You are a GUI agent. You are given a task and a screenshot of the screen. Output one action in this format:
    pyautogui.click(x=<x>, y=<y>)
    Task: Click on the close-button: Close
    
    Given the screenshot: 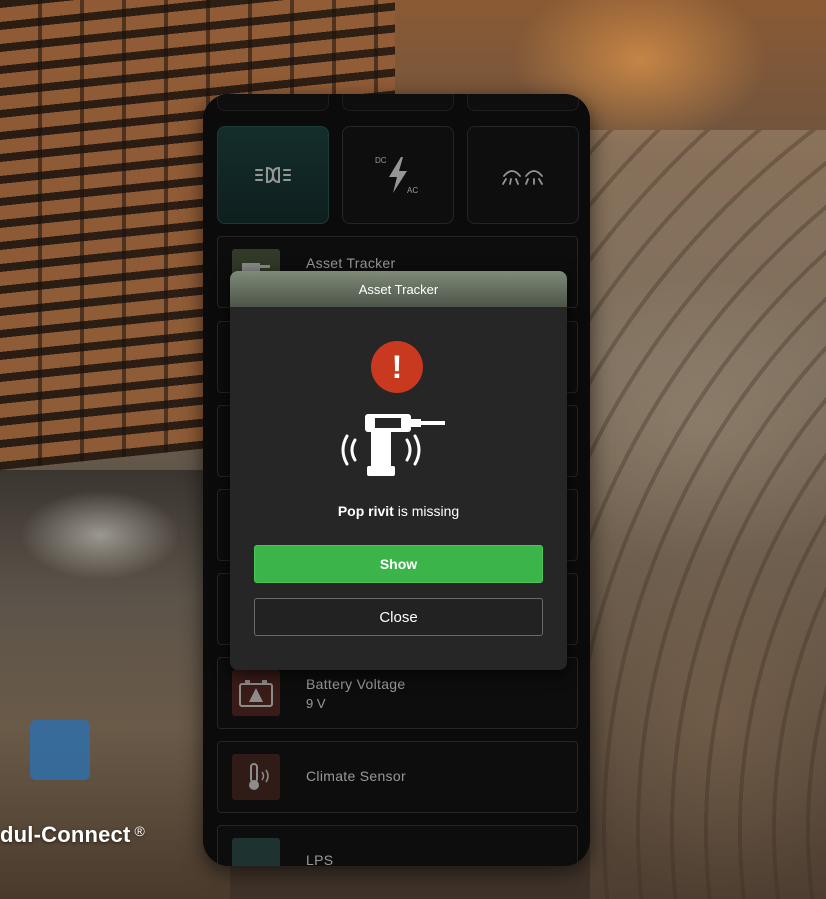 What is the action you would take?
    pyautogui.click(x=398, y=617)
    